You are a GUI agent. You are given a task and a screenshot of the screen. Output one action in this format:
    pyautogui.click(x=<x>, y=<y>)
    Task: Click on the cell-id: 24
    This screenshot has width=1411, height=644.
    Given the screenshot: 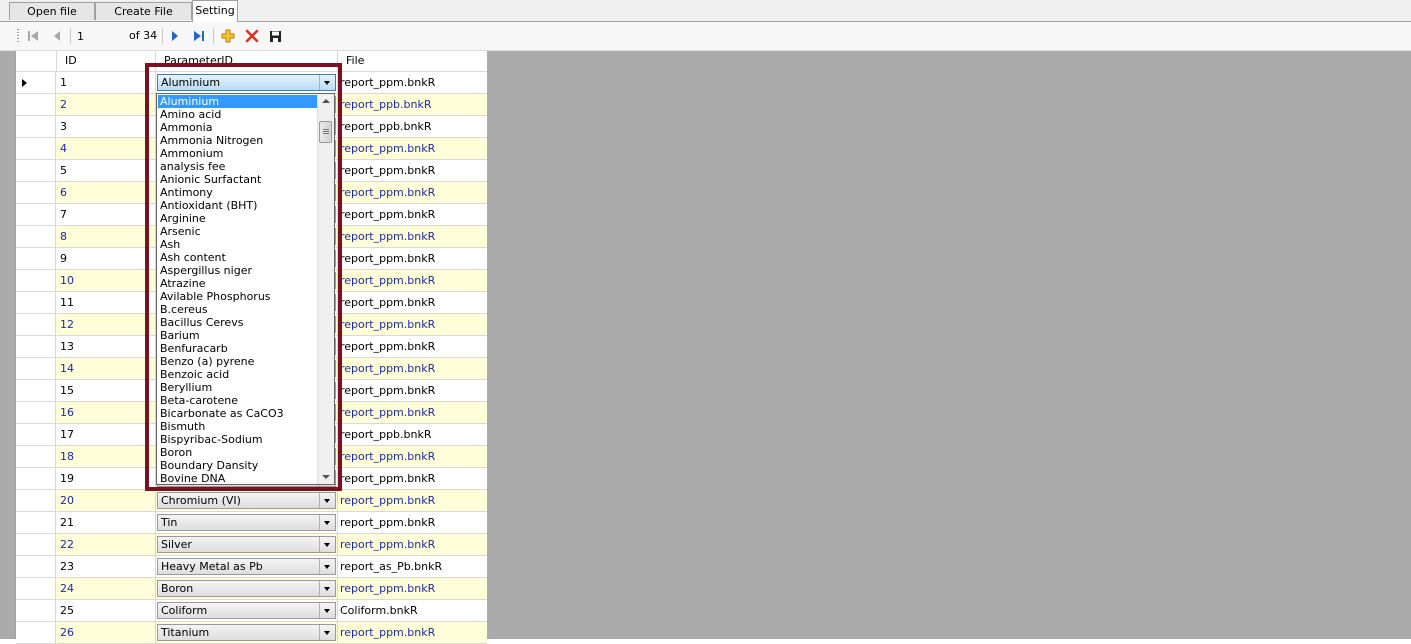 What is the action you would take?
    pyautogui.click(x=106, y=589)
    